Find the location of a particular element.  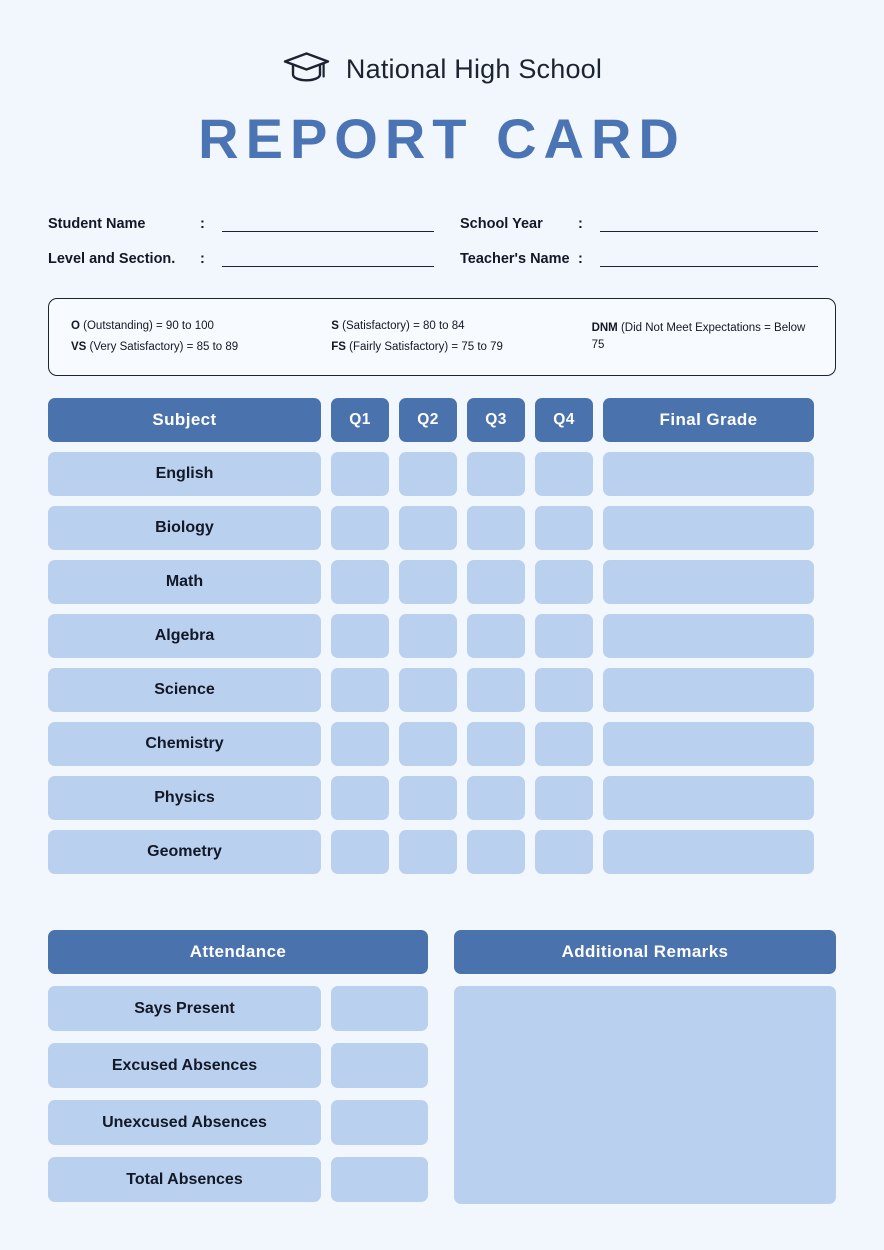

school-year-input is located at coordinates (709, 224).